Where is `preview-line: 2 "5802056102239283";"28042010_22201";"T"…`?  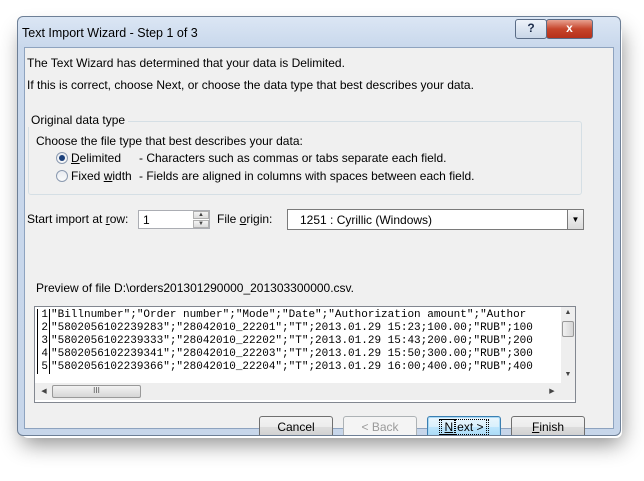
preview-line: 2 "5802056102239283";"28042010_22201";"T"… is located at coordinates (299, 328).